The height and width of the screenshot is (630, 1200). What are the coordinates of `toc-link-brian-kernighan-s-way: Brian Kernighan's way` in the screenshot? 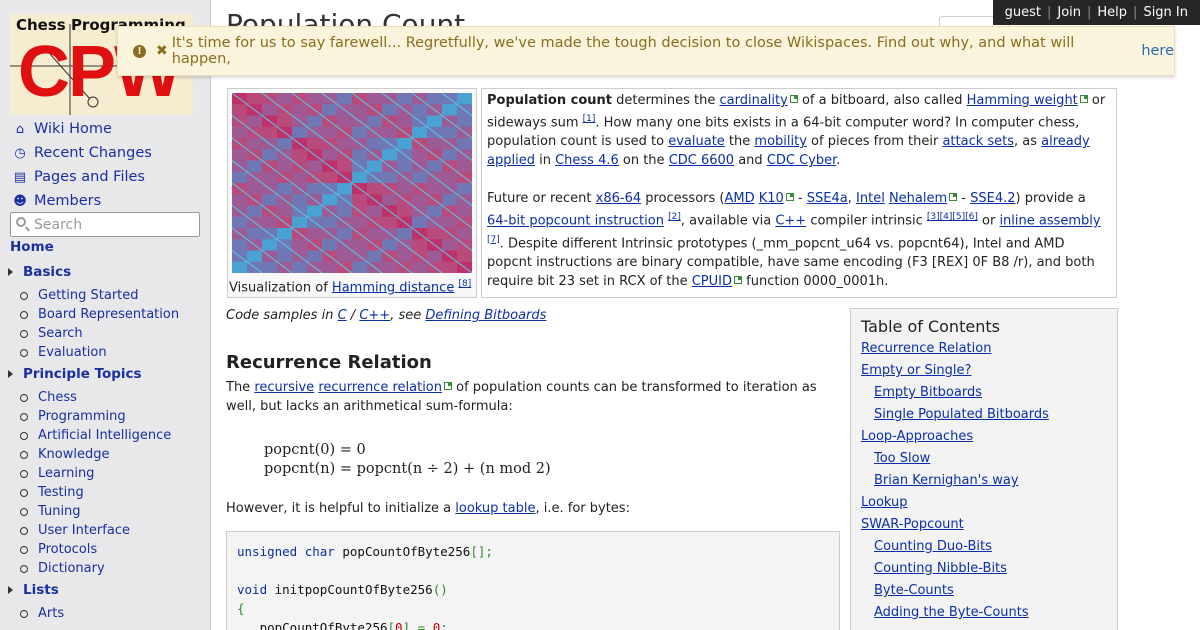 It's located at (946, 480).